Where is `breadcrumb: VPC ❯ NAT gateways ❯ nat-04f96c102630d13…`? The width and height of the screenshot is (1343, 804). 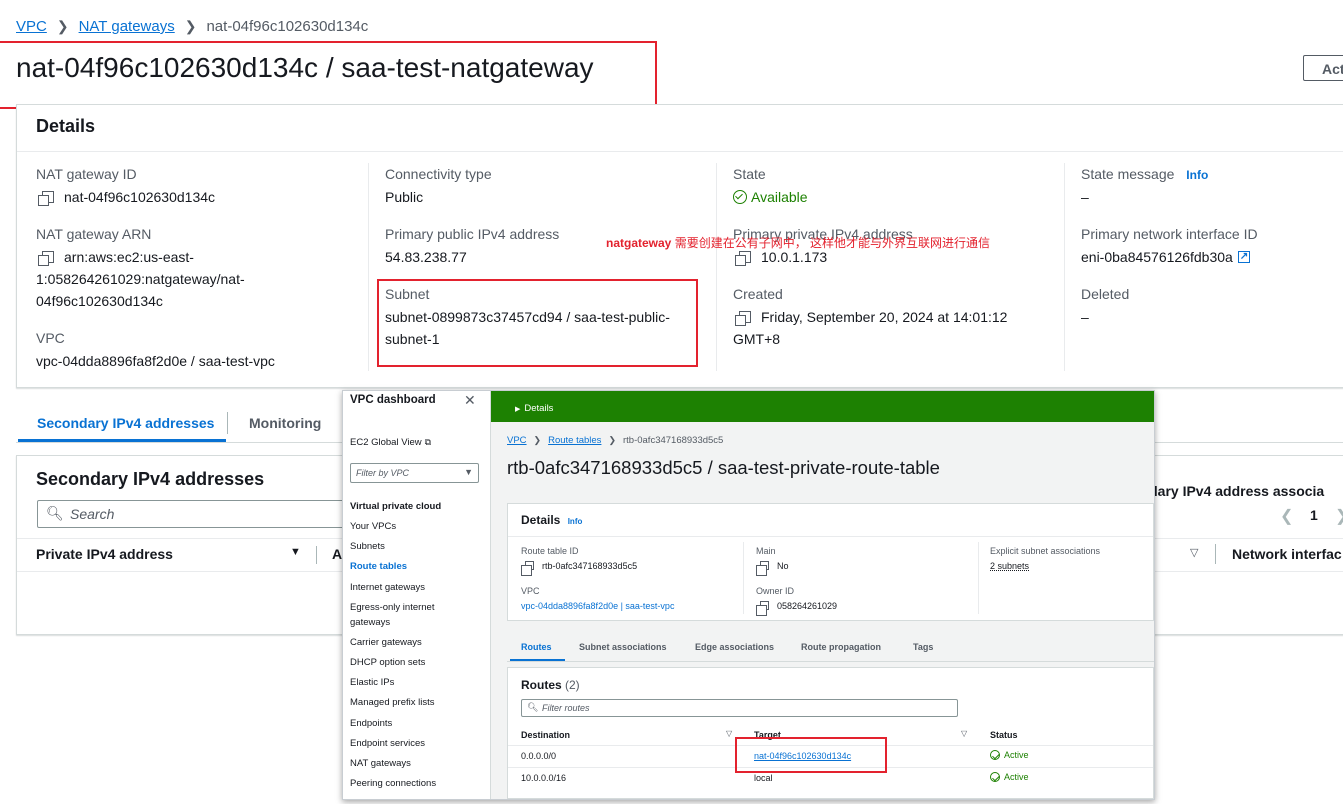 breadcrumb: VPC ❯ NAT gateways ❯ nat-04f96c102630d13… is located at coordinates (192, 26).